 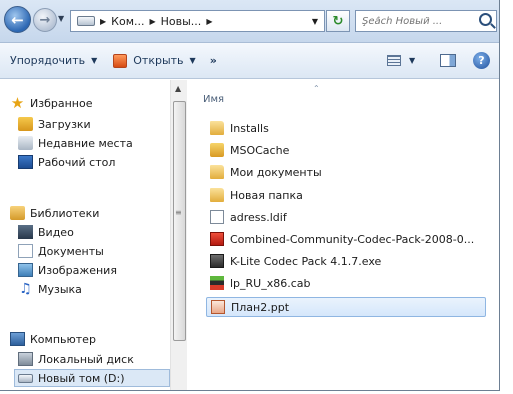 I want to click on search-box, so click(x=426, y=21).